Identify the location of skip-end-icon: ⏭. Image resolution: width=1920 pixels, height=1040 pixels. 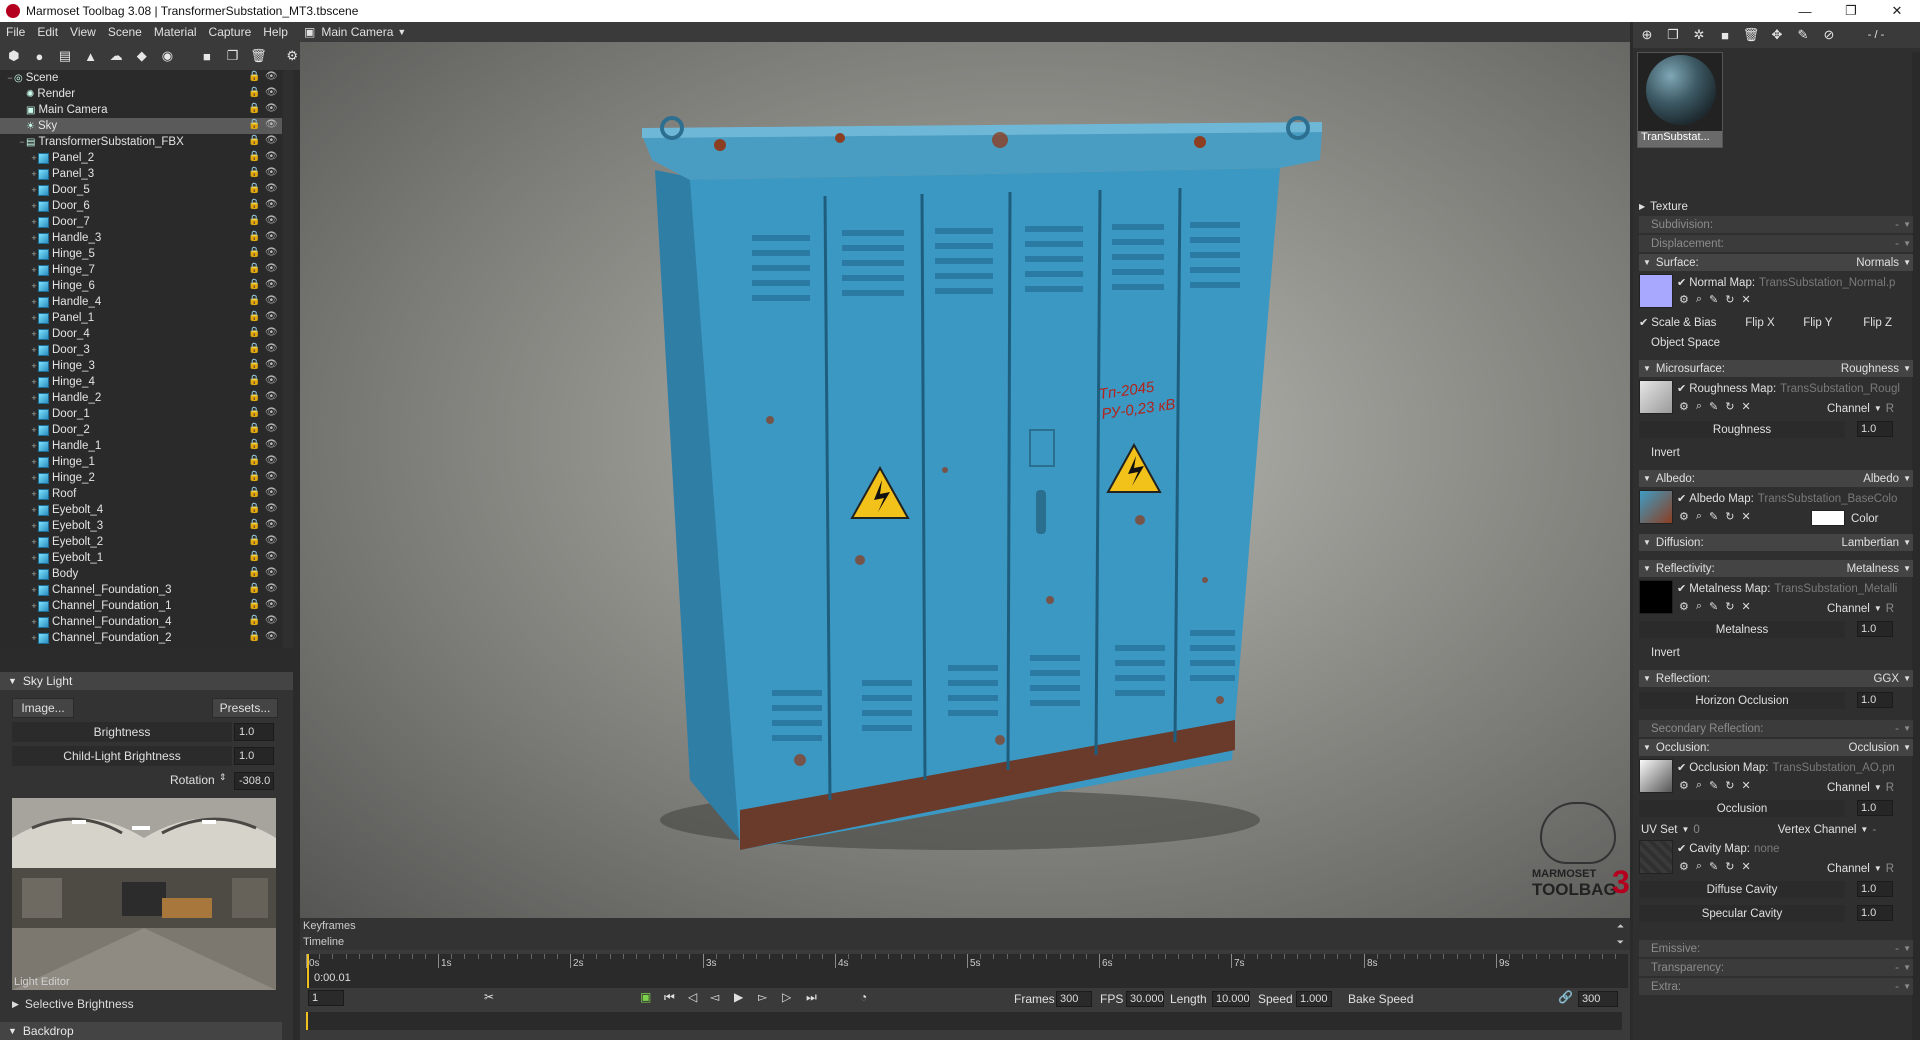
(811, 997).